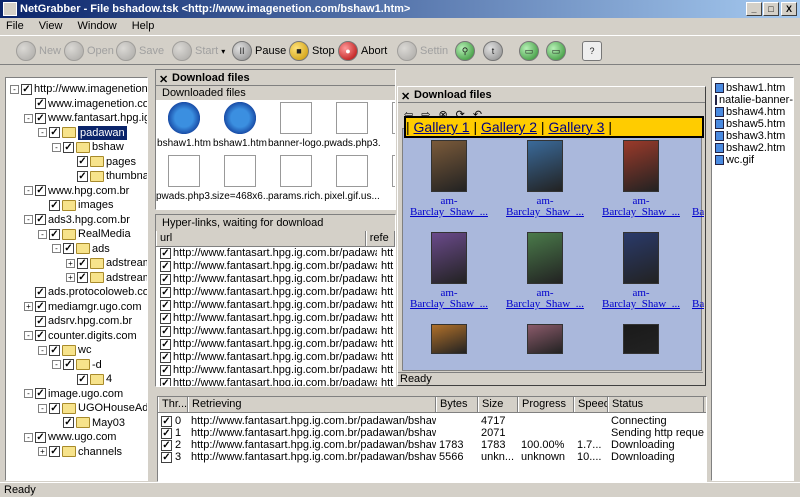 Image resolution: width=800 pixels, height=497 pixels. What do you see at coordinates (88, 423) in the screenshot?
I see `tree-node: ✓ May03` at bounding box center [88, 423].